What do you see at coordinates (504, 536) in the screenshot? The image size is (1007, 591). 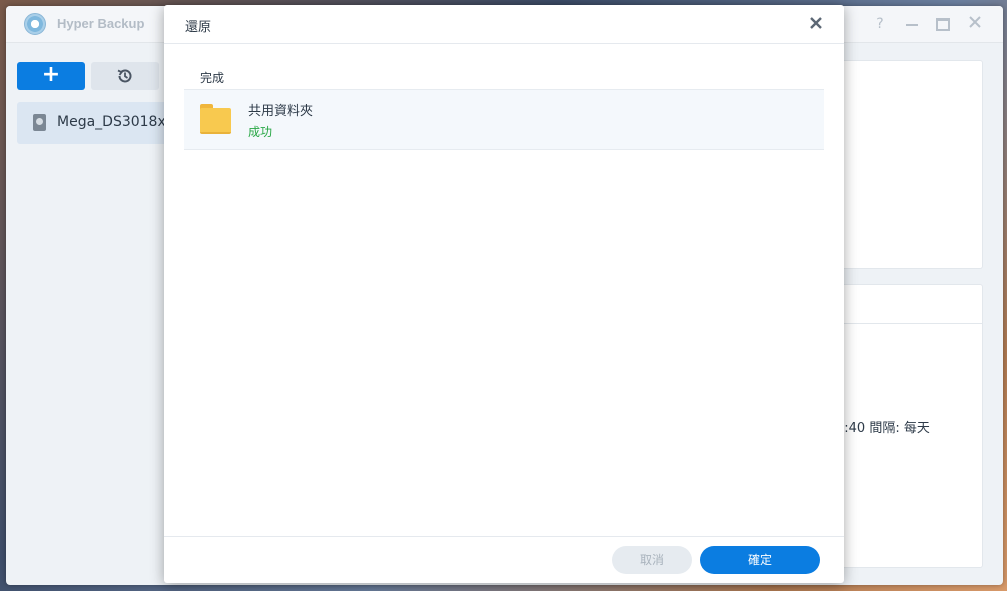 I see `footer-divider` at bounding box center [504, 536].